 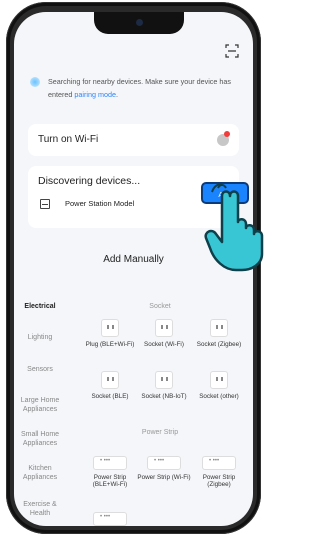 I want to click on scan-icon, so click(x=232, y=51).